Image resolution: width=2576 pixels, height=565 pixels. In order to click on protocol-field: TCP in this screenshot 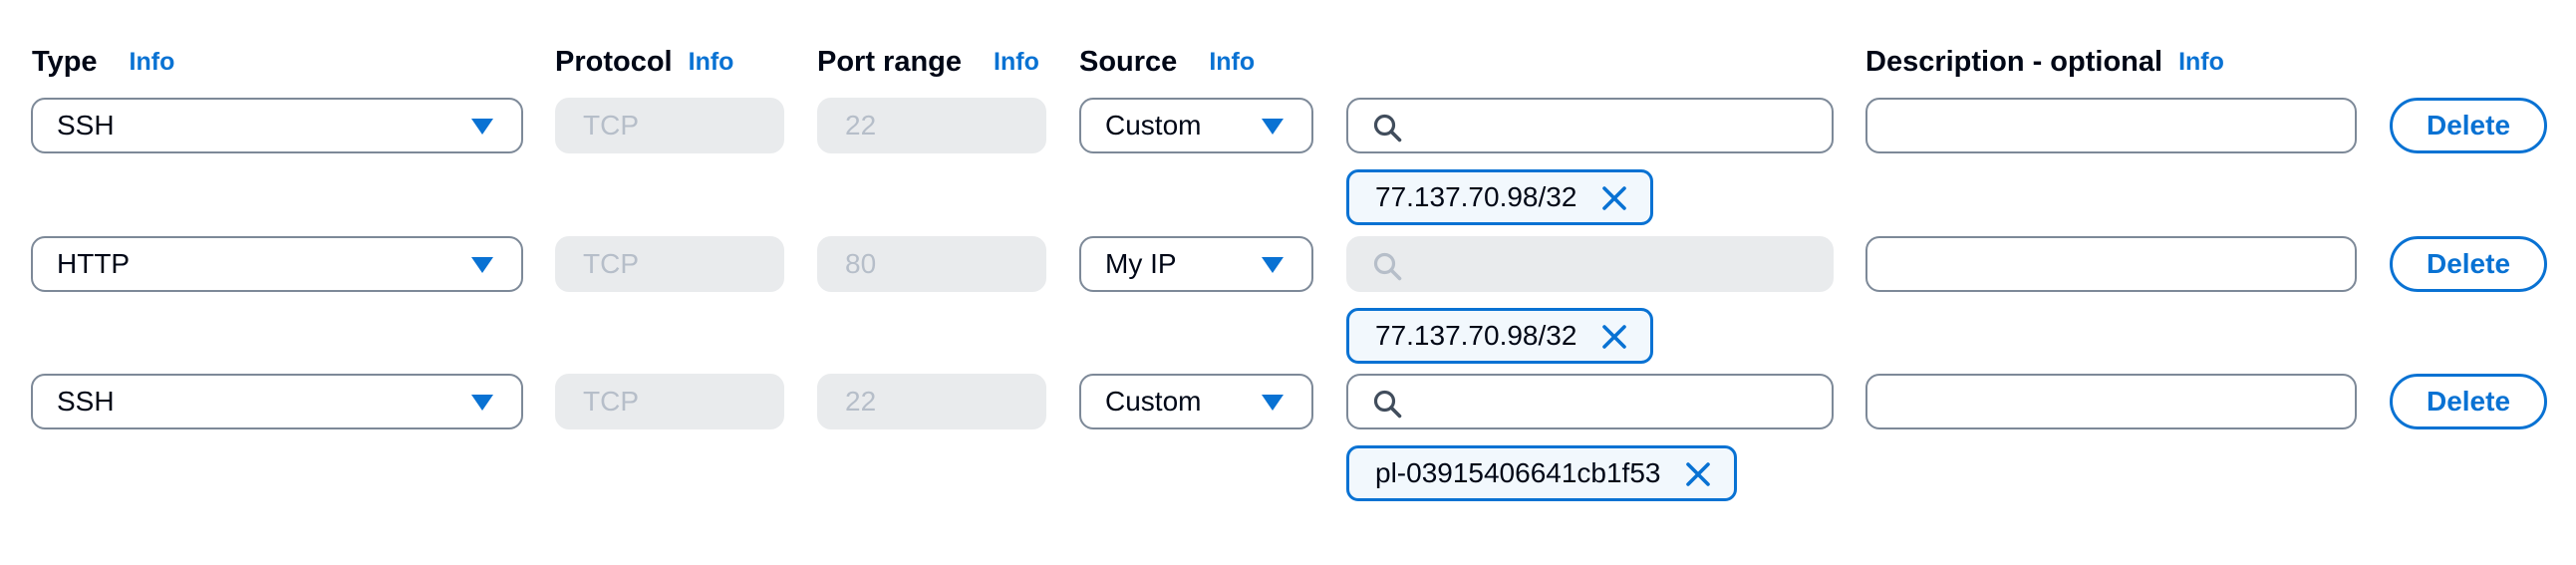, I will do `click(669, 401)`.